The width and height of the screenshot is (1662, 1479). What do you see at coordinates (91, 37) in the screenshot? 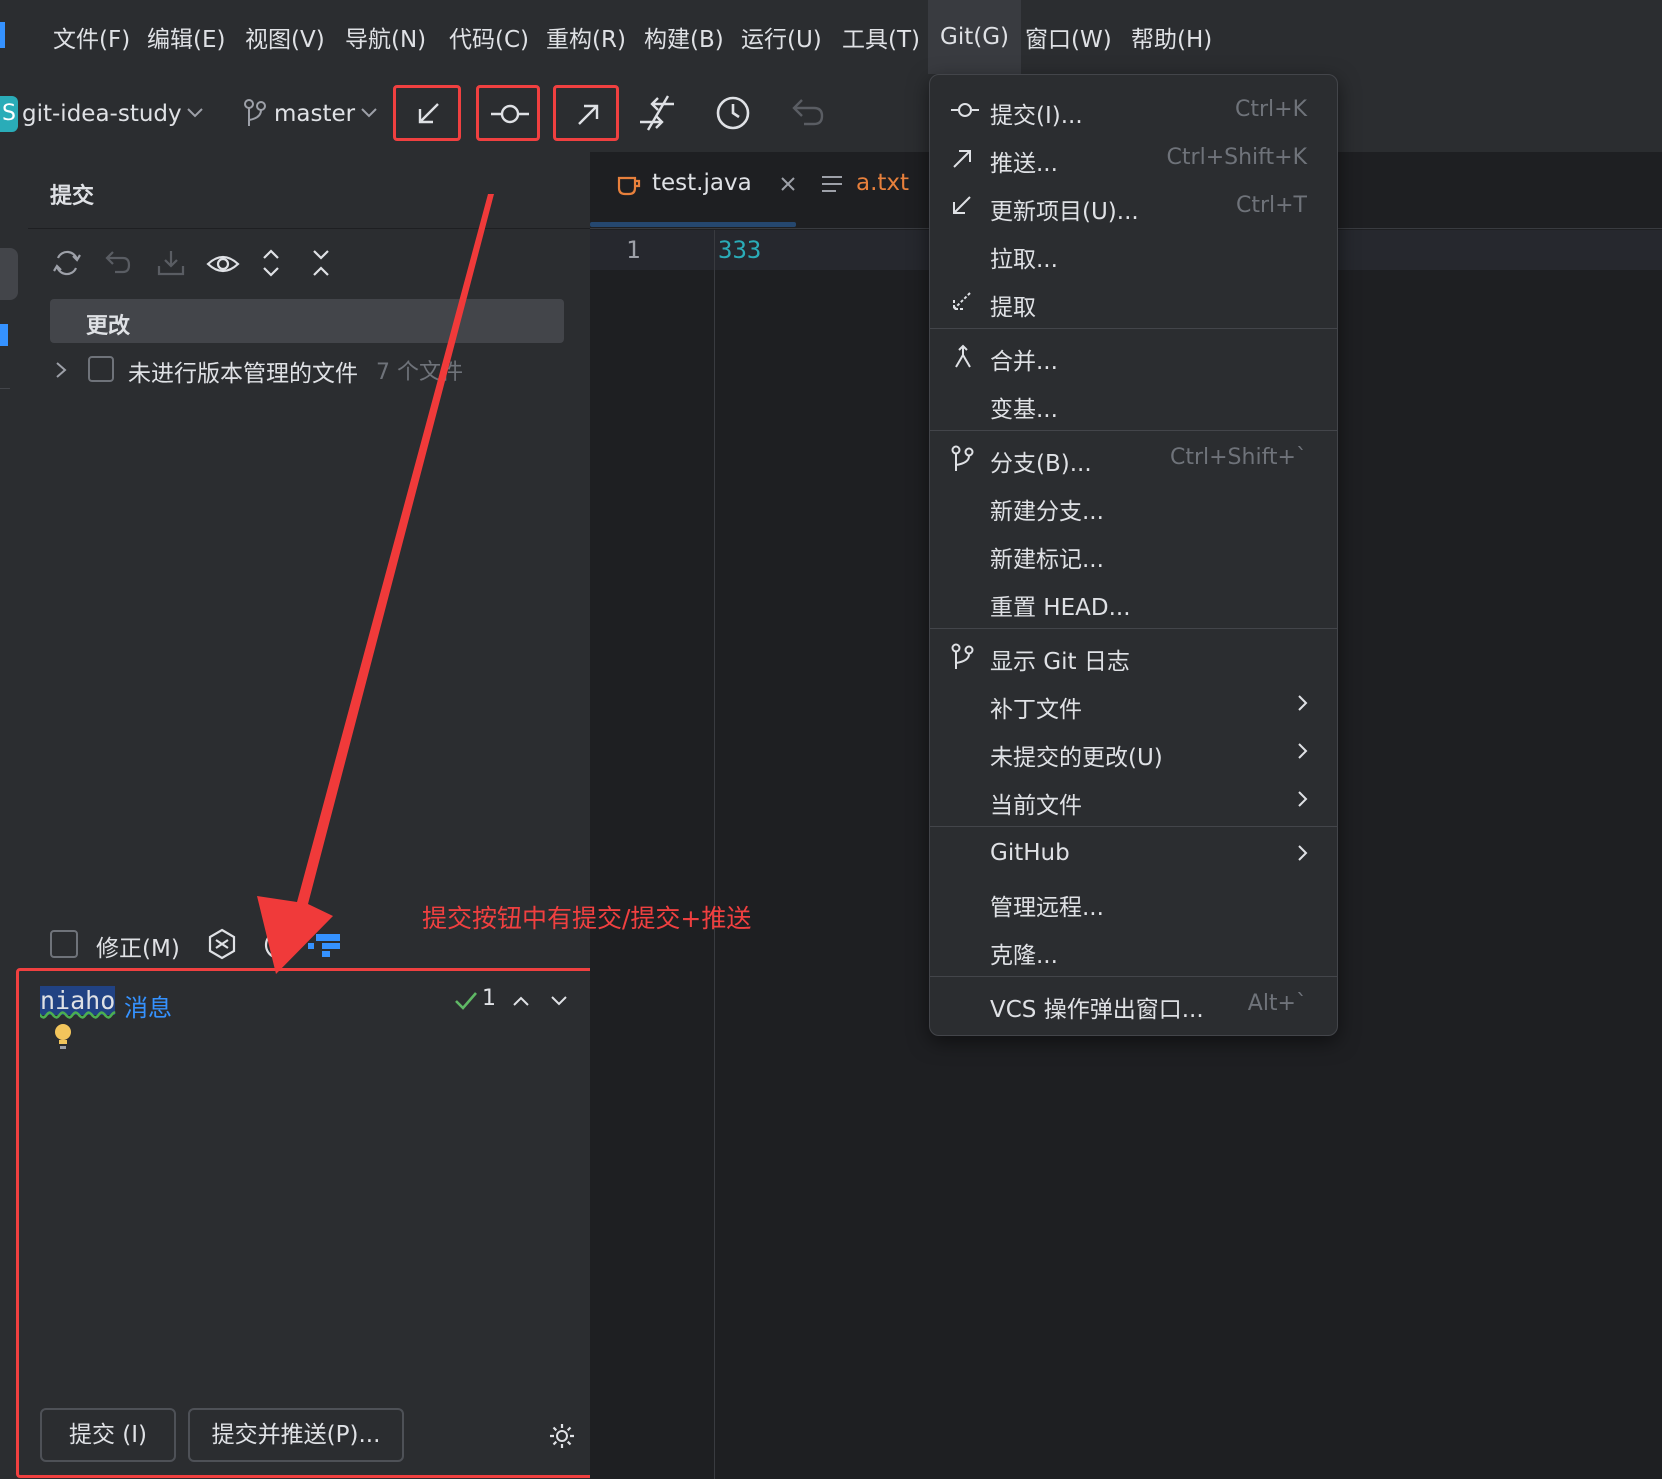
I see `menu-file: 文件(F)` at bounding box center [91, 37].